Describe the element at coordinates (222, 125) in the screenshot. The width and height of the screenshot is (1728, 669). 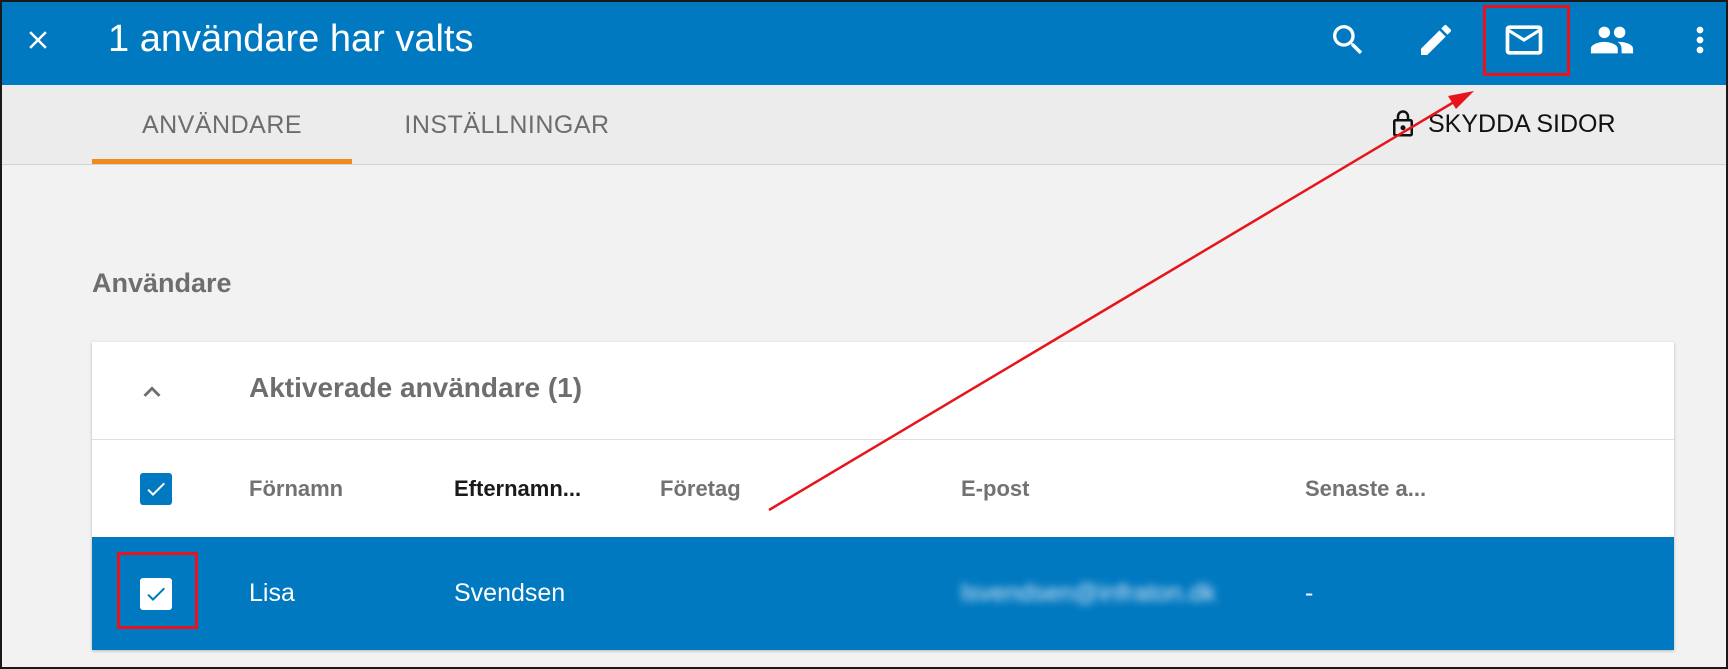
I see `tab-anvandare: ANVÄNDARE` at that location.